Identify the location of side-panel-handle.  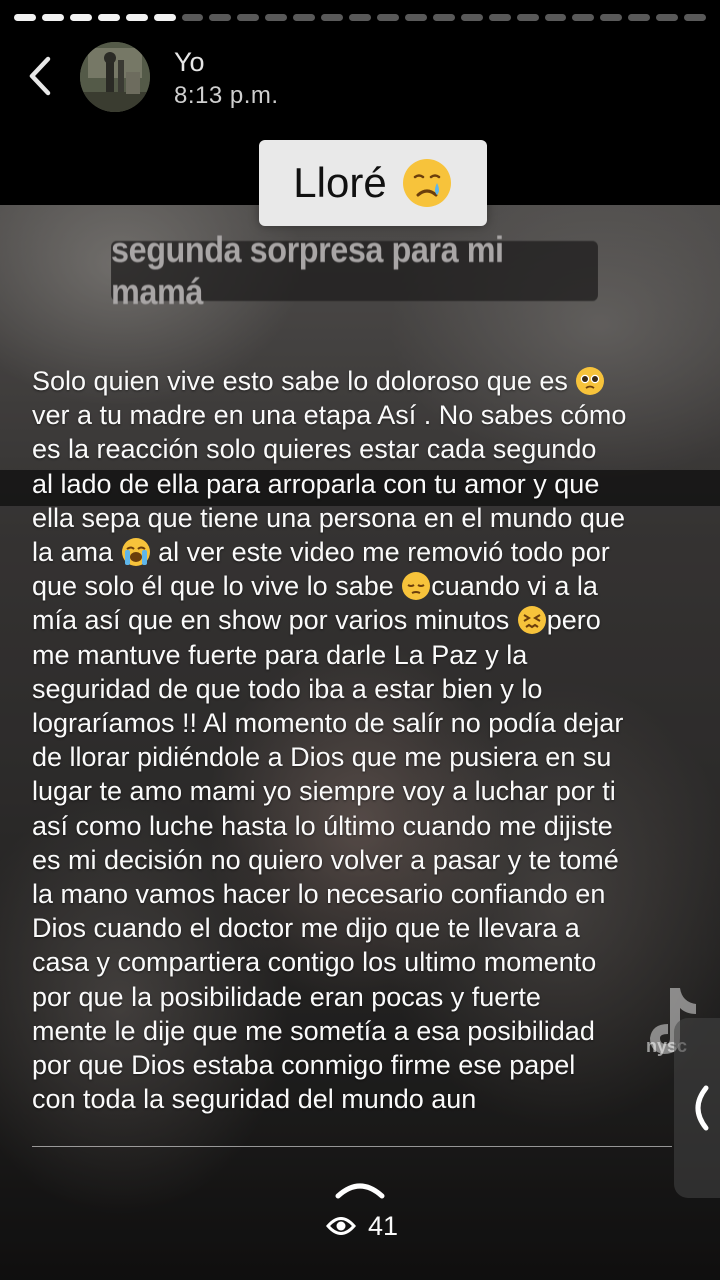
(697, 1108).